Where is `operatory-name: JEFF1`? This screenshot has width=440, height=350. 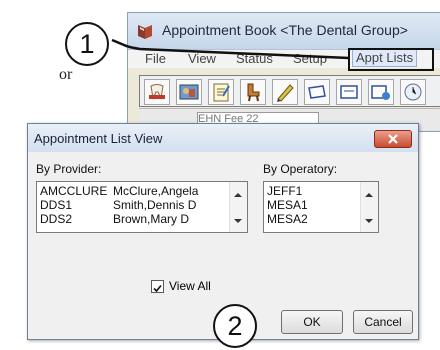 operatory-name: JEFF1 is located at coordinates (285, 191).